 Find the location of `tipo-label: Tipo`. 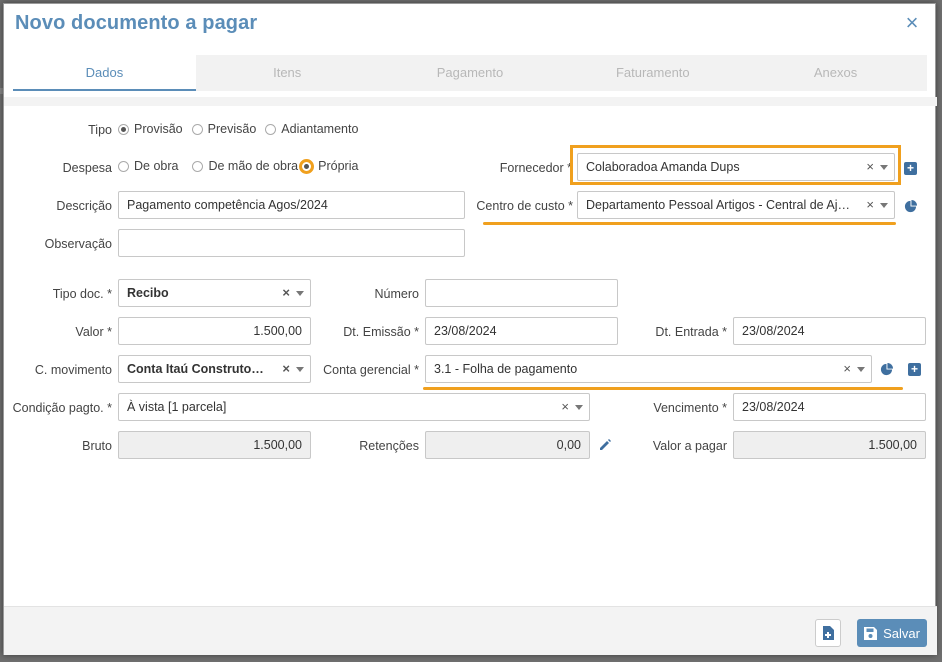

tipo-label: Tipo is located at coordinates (100, 130).